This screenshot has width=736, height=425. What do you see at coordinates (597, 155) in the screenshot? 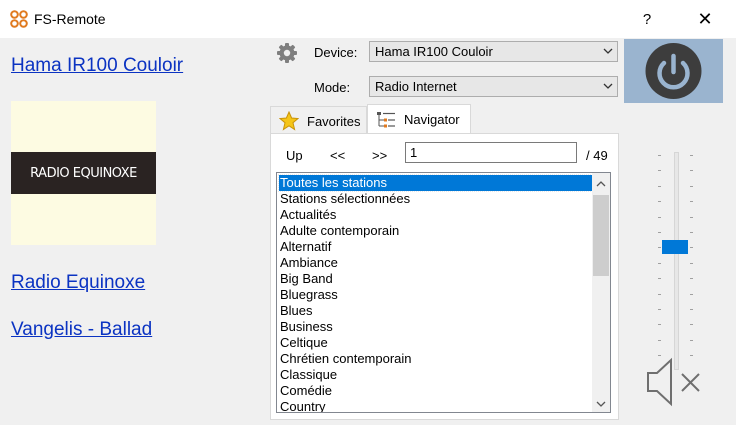
I see `page-total-label: / 49` at bounding box center [597, 155].